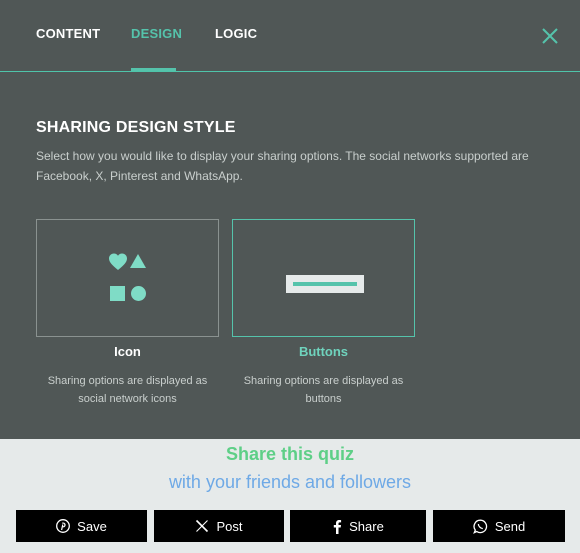  Describe the element at coordinates (290, 482) in the screenshot. I see `preview-subtitle: with your friends and followers` at that location.